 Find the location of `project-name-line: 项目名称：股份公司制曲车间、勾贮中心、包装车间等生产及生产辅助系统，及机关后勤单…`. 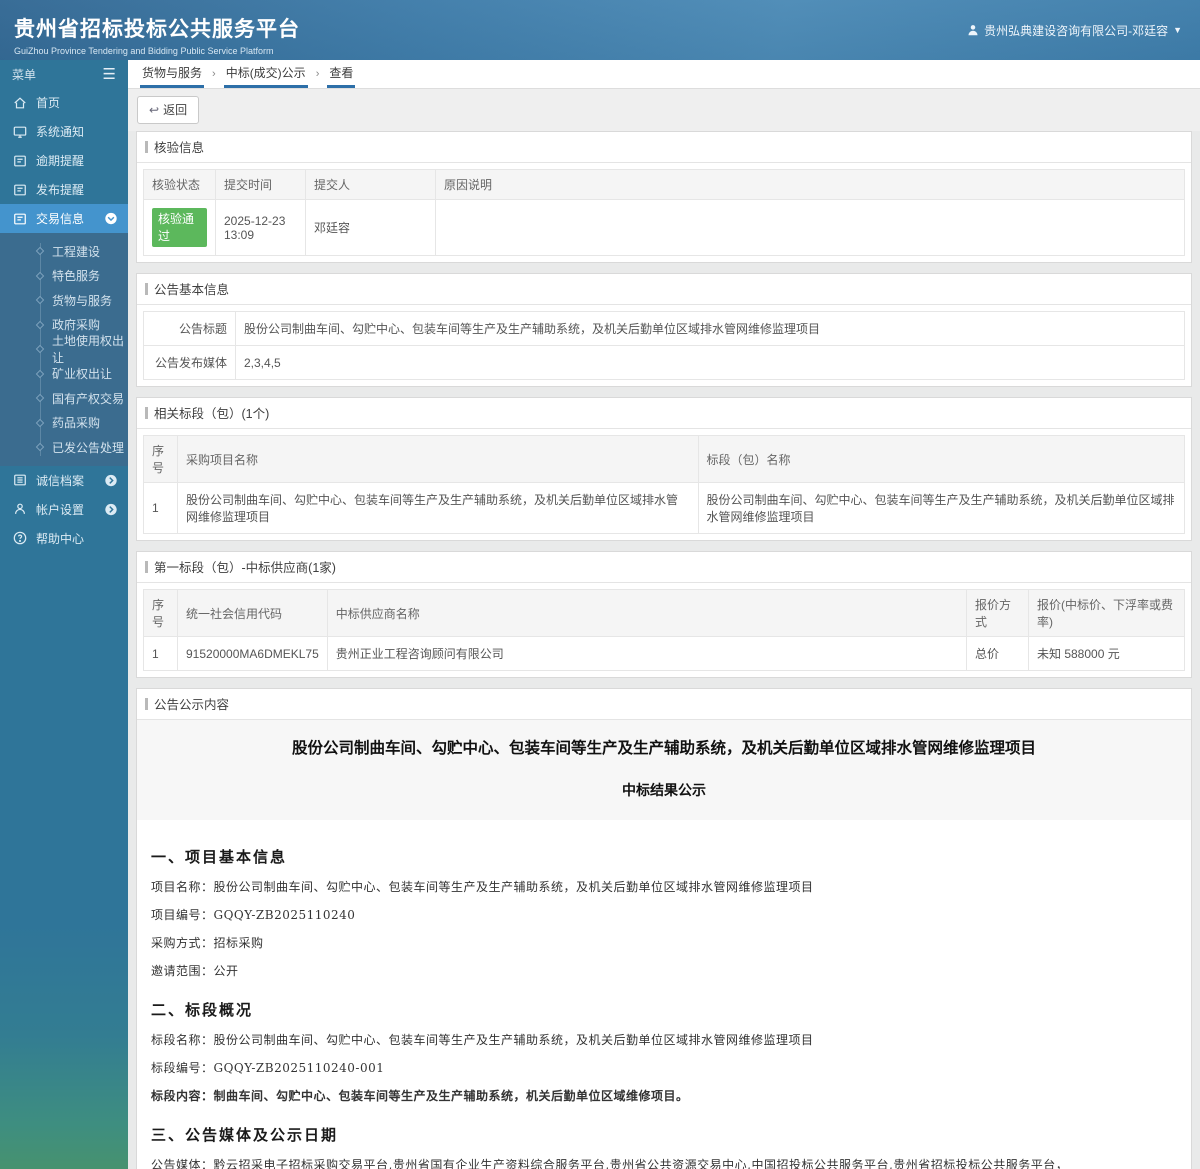

project-name-line: 项目名称：股份公司制曲车间、勾贮中心、包装车间等生产及生产辅助系统，及机关后勤单… is located at coordinates (482, 887).